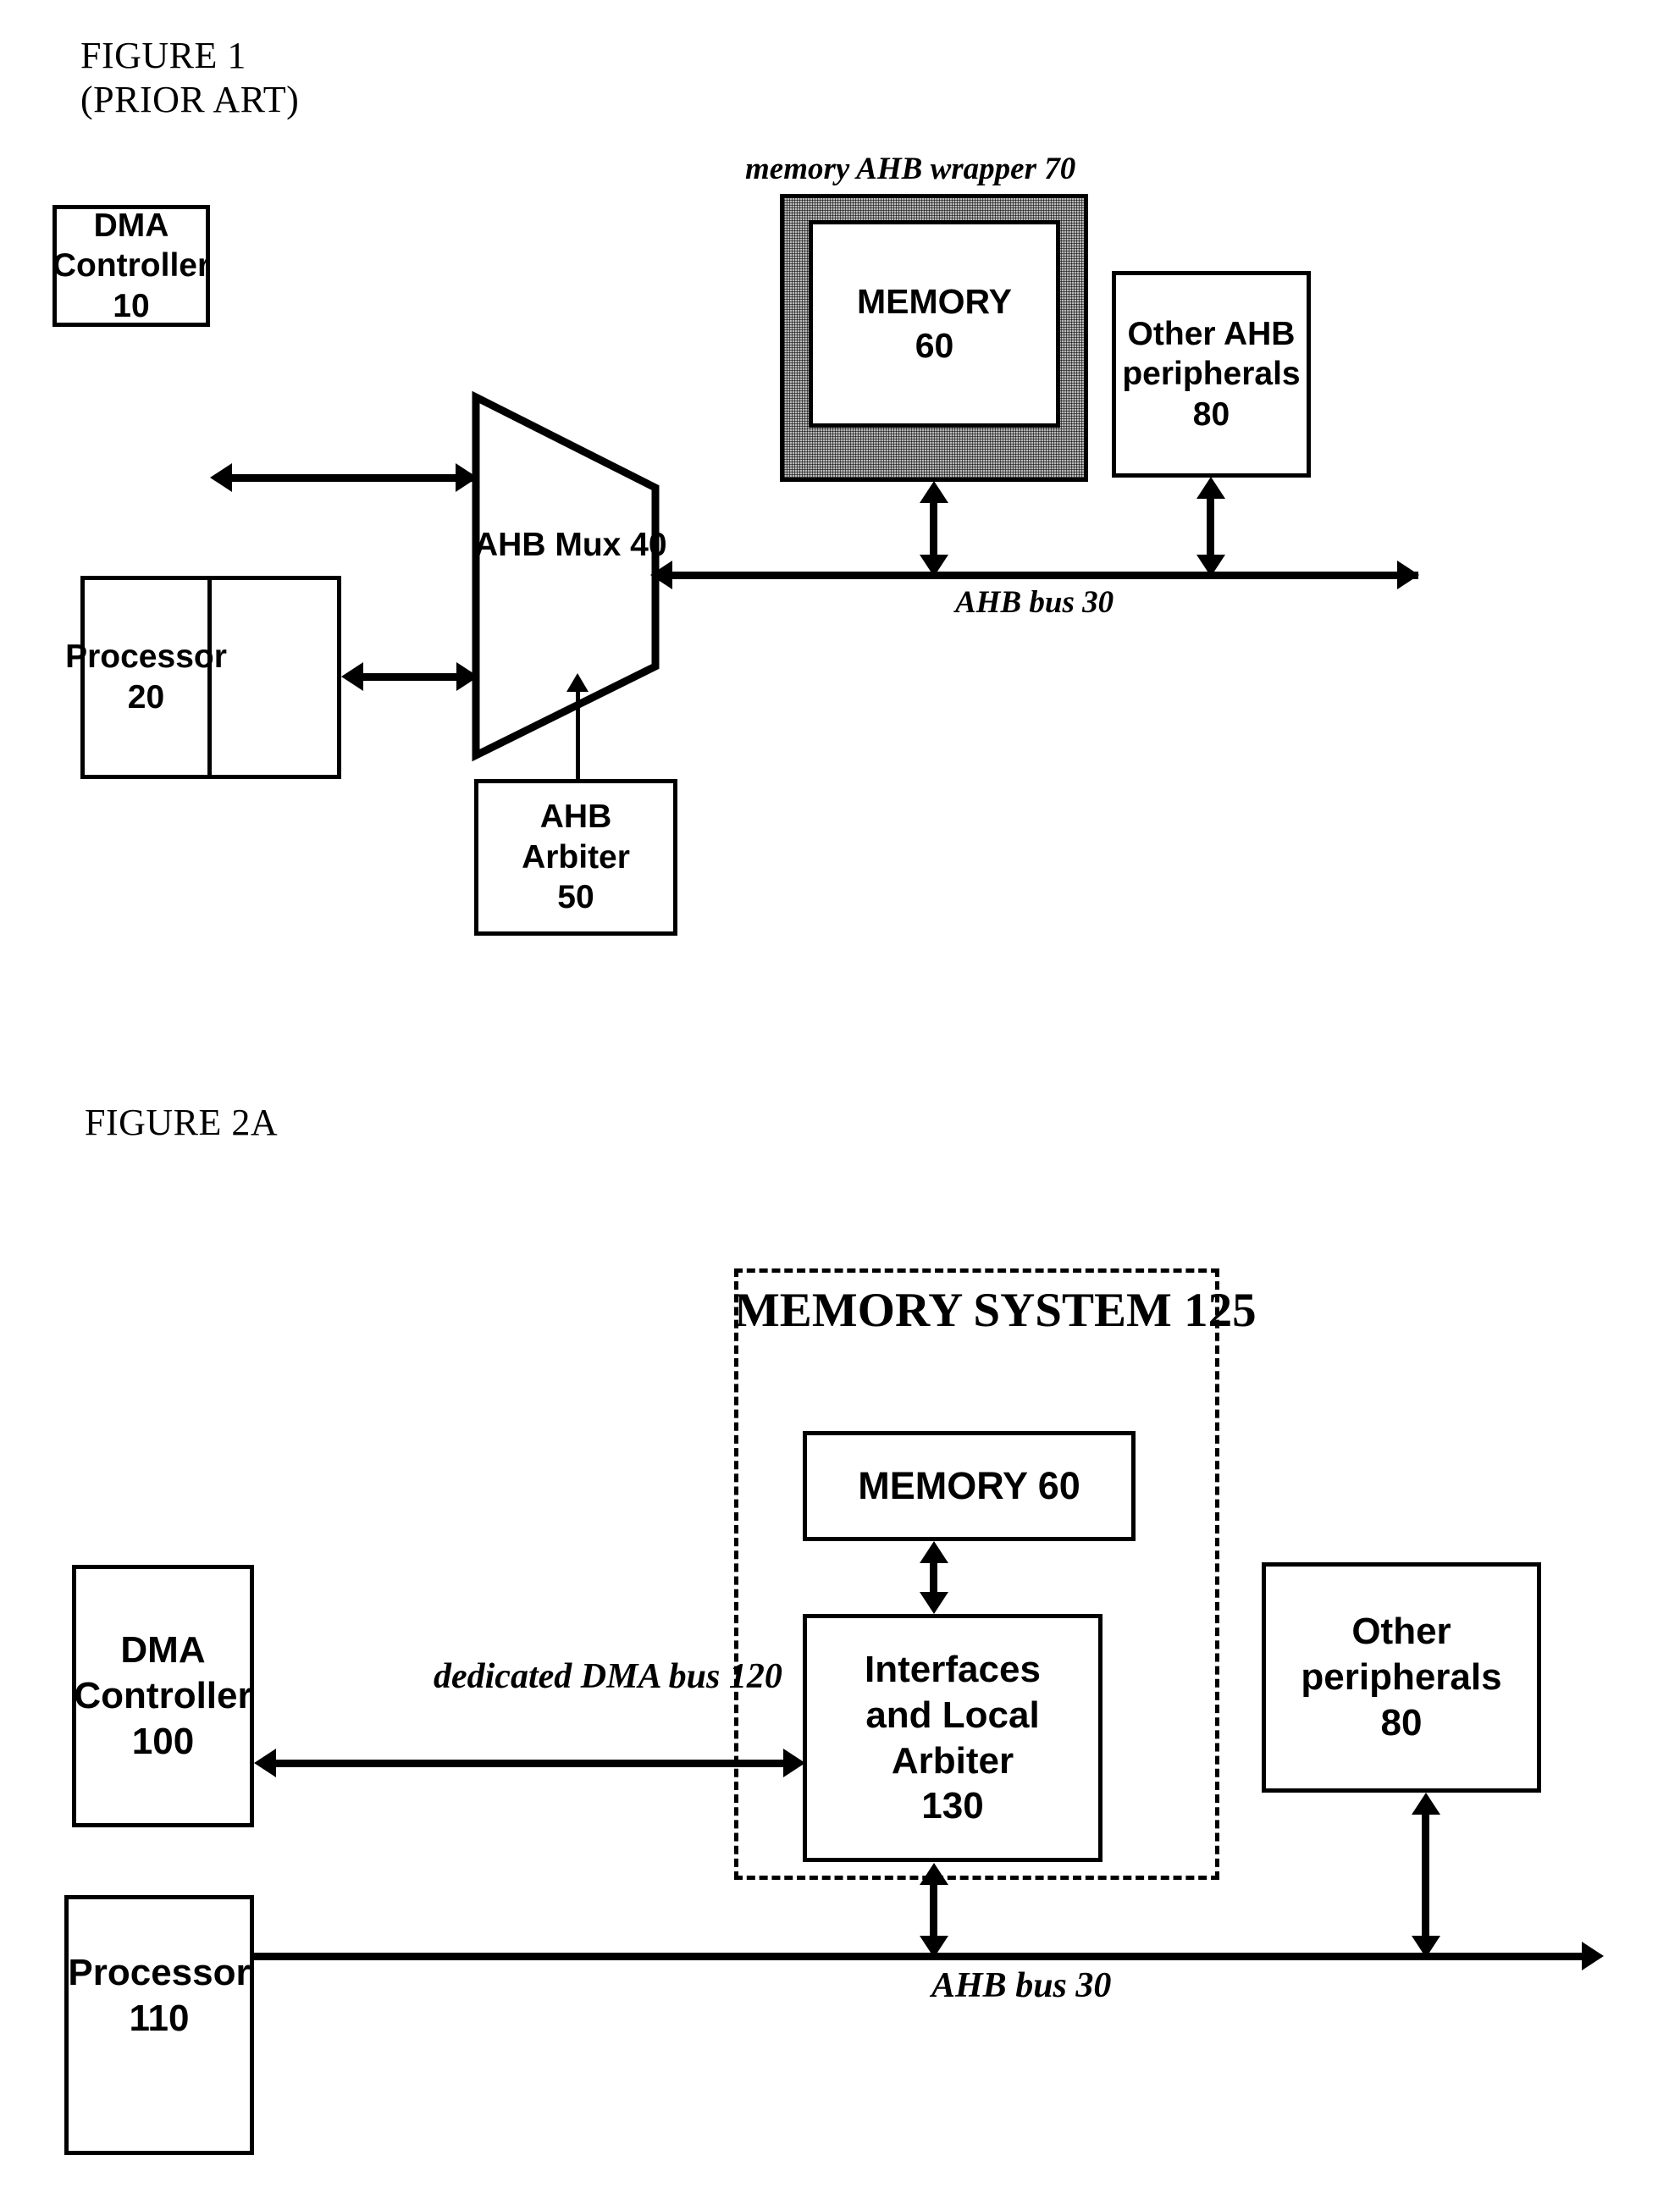 The height and width of the screenshot is (2205, 1680). What do you see at coordinates (1401, 1722) in the screenshot?
I see `other-peripherals-f2a-line3: 80` at bounding box center [1401, 1722].